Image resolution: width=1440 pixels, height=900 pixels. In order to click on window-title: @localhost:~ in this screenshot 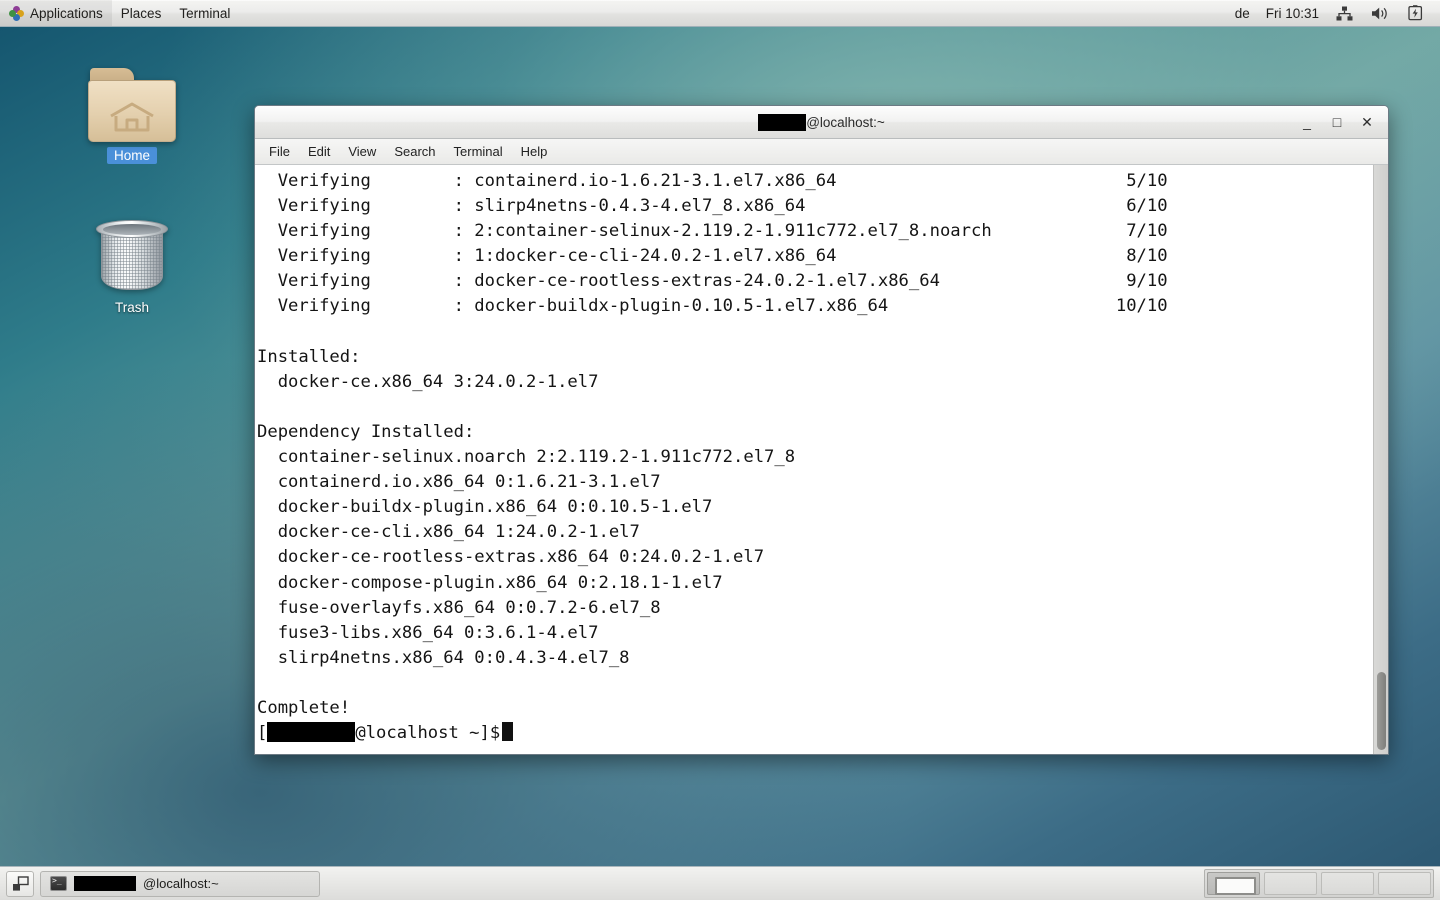, I will do `click(821, 122)`.